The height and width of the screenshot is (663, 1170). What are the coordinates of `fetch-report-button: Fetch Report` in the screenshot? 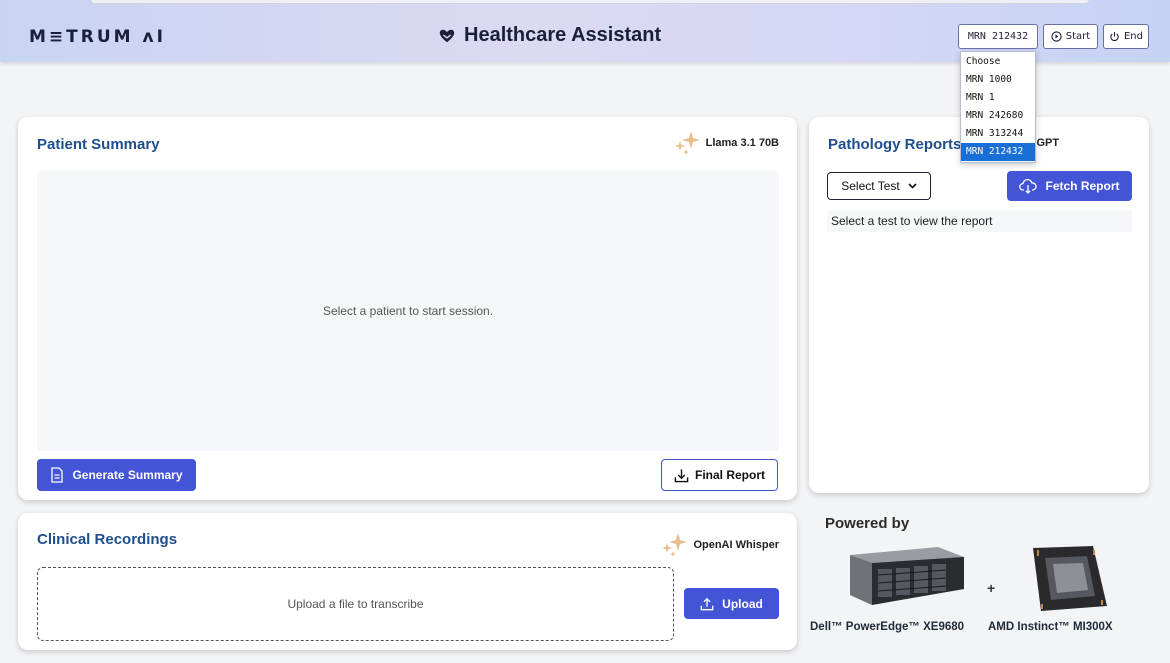 It's located at (1069, 186).